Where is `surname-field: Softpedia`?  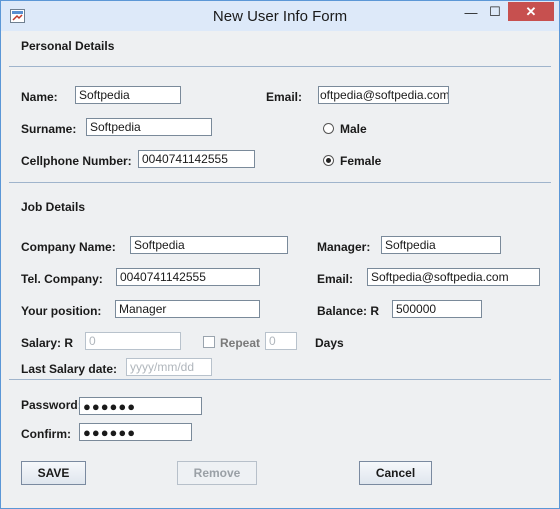
surname-field: Softpedia is located at coordinates (149, 127).